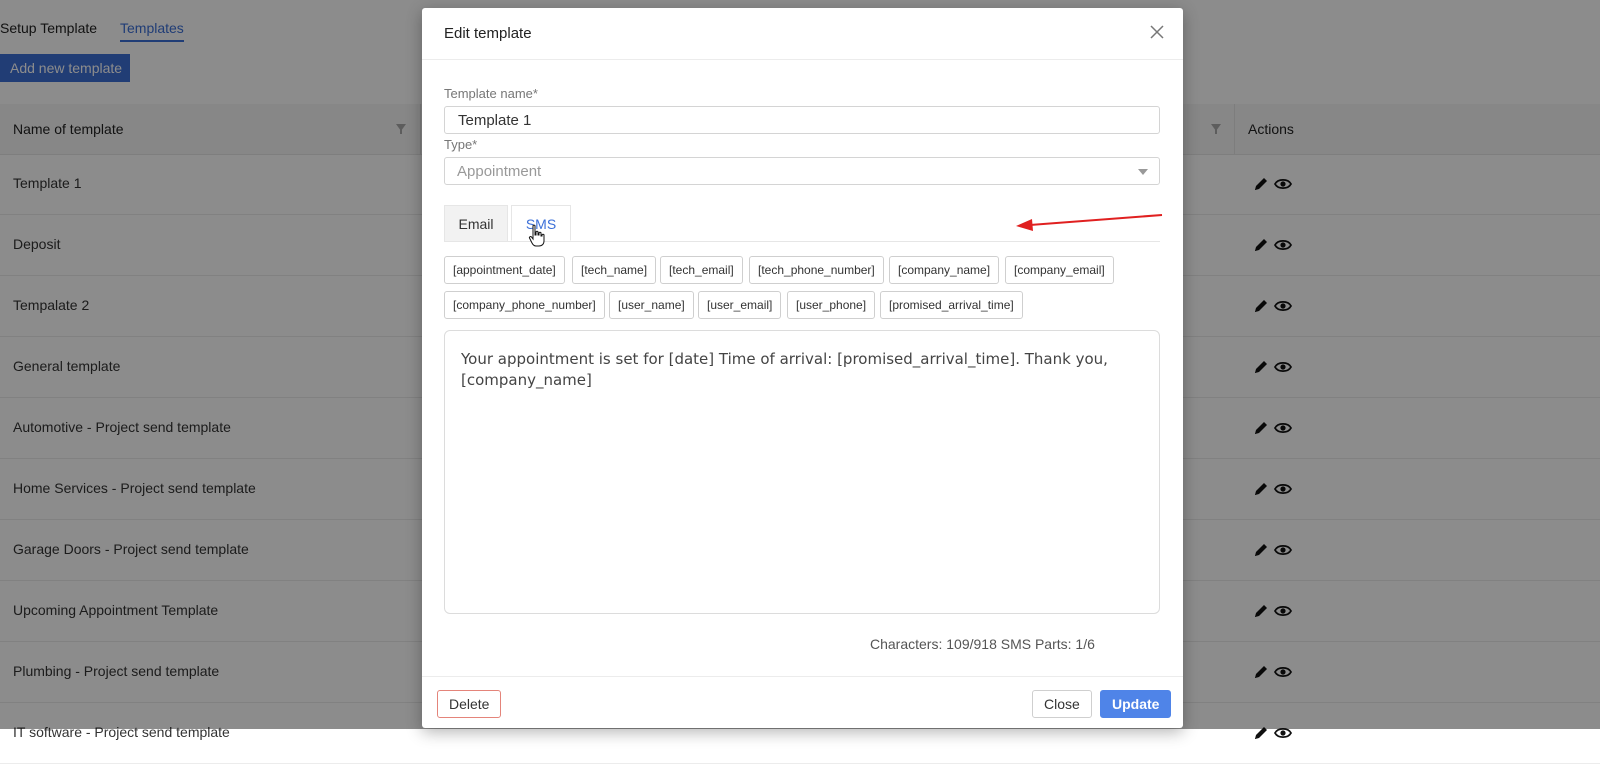 The height and width of the screenshot is (764, 1600). I want to click on type-select: Appointment, so click(802, 171).